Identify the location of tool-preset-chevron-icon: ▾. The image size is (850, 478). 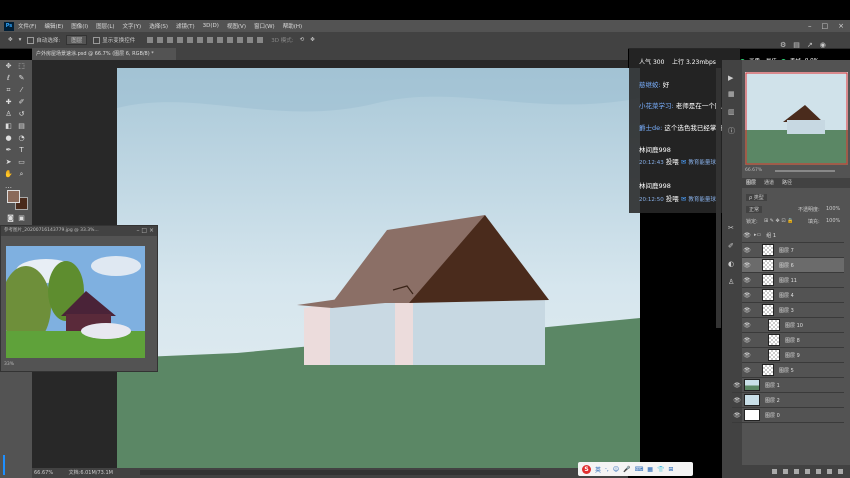
(20, 40).